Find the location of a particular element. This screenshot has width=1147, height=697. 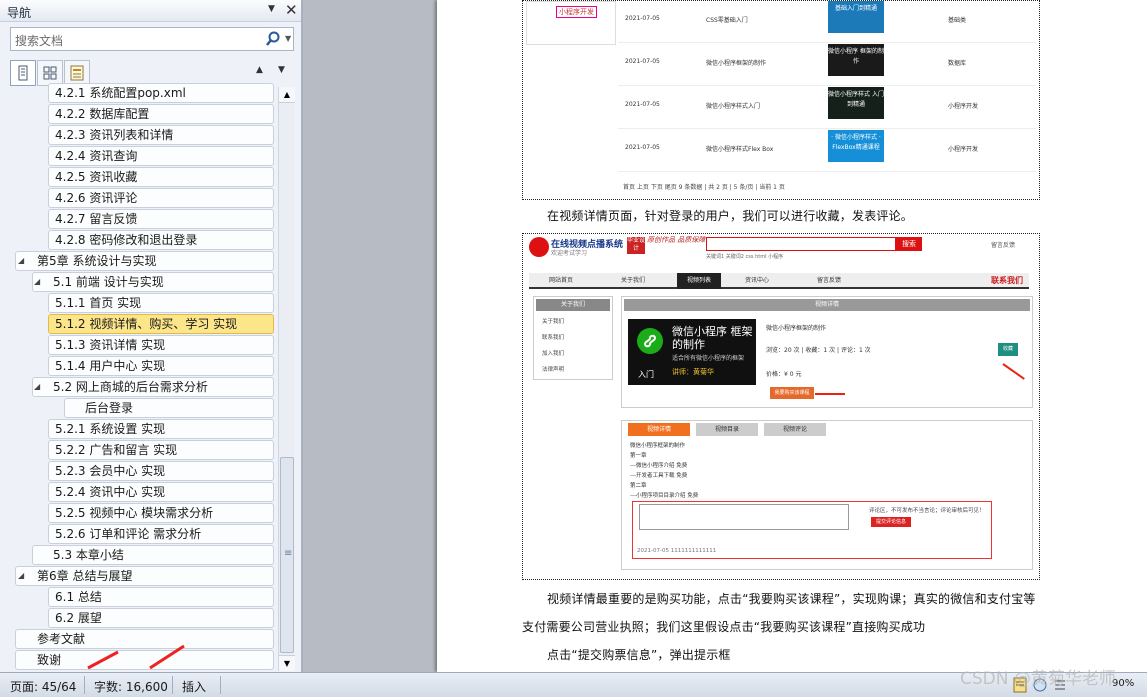

nav-item: 5.2.6 订单和评论 需求分析 is located at coordinates (161, 534).